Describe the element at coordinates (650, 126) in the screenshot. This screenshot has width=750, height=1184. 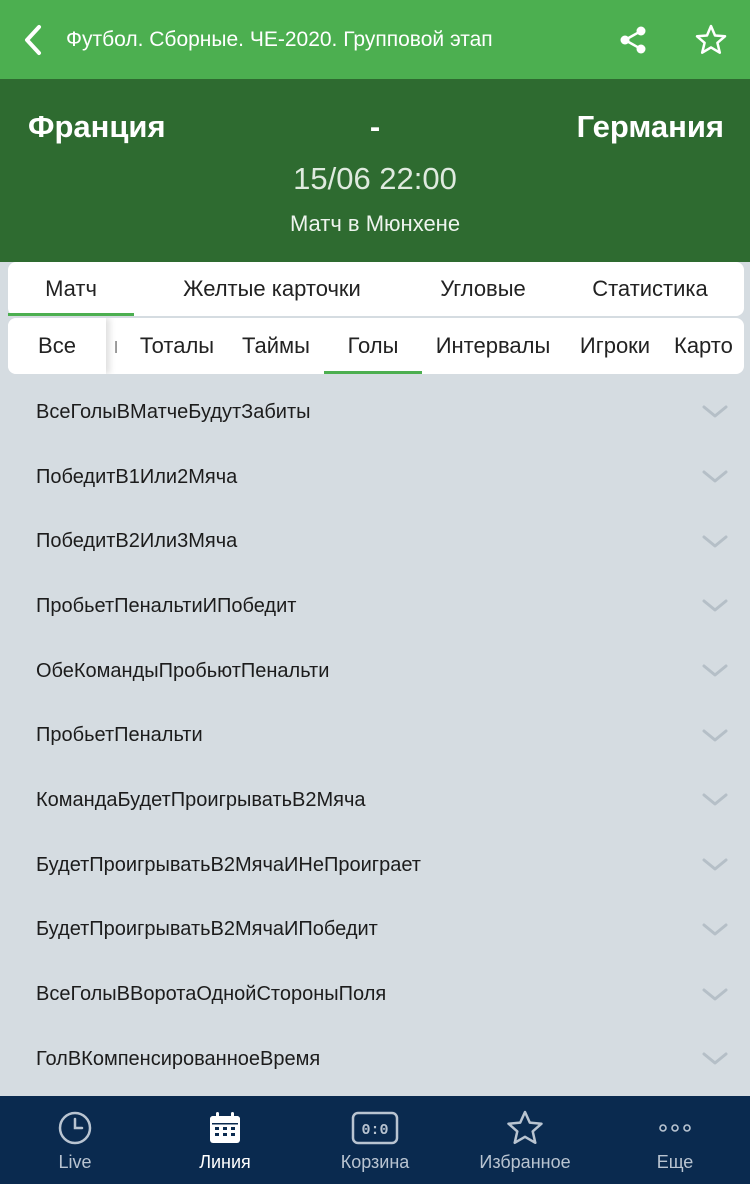
I see `away-team: Германия` at that location.